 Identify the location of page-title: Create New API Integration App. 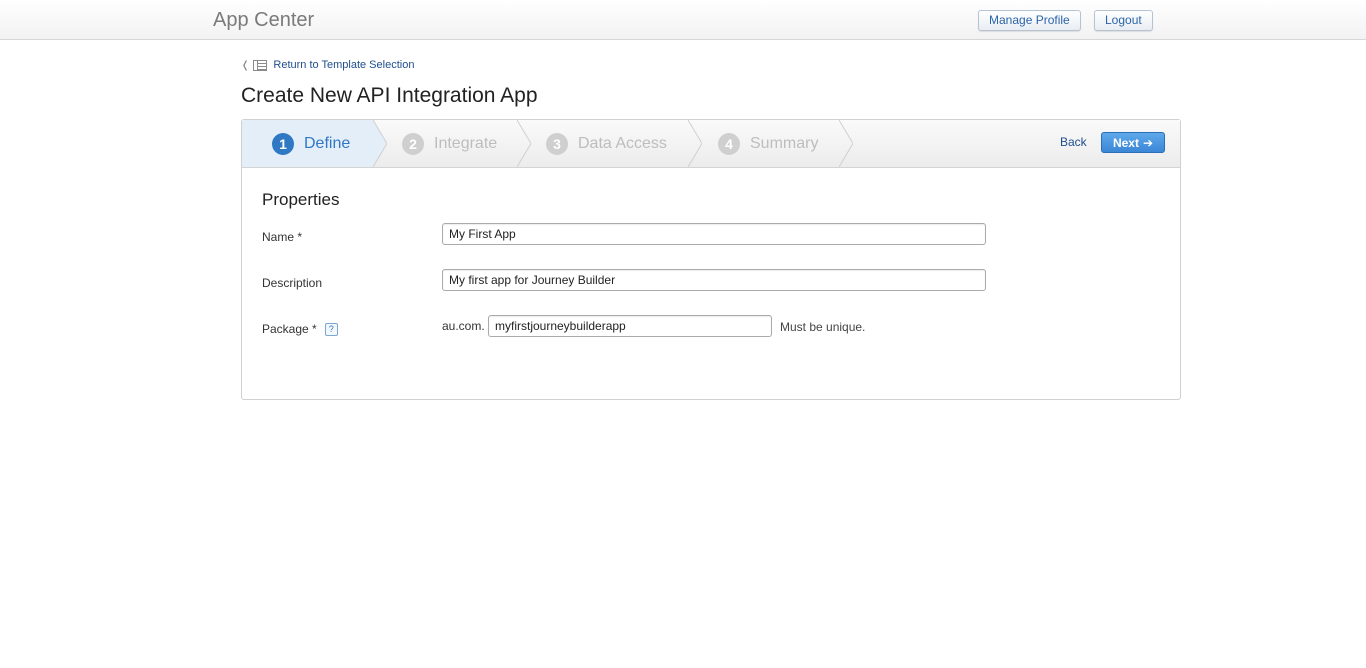
(389, 95).